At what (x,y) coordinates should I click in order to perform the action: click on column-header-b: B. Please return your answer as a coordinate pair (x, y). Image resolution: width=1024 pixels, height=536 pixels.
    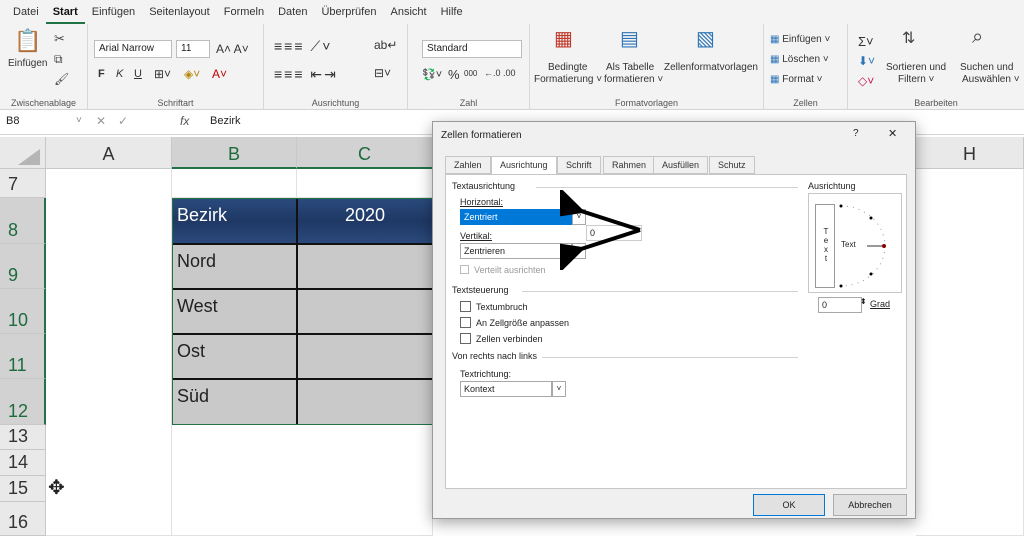
    Looking at the image, I should click on (234, 153).